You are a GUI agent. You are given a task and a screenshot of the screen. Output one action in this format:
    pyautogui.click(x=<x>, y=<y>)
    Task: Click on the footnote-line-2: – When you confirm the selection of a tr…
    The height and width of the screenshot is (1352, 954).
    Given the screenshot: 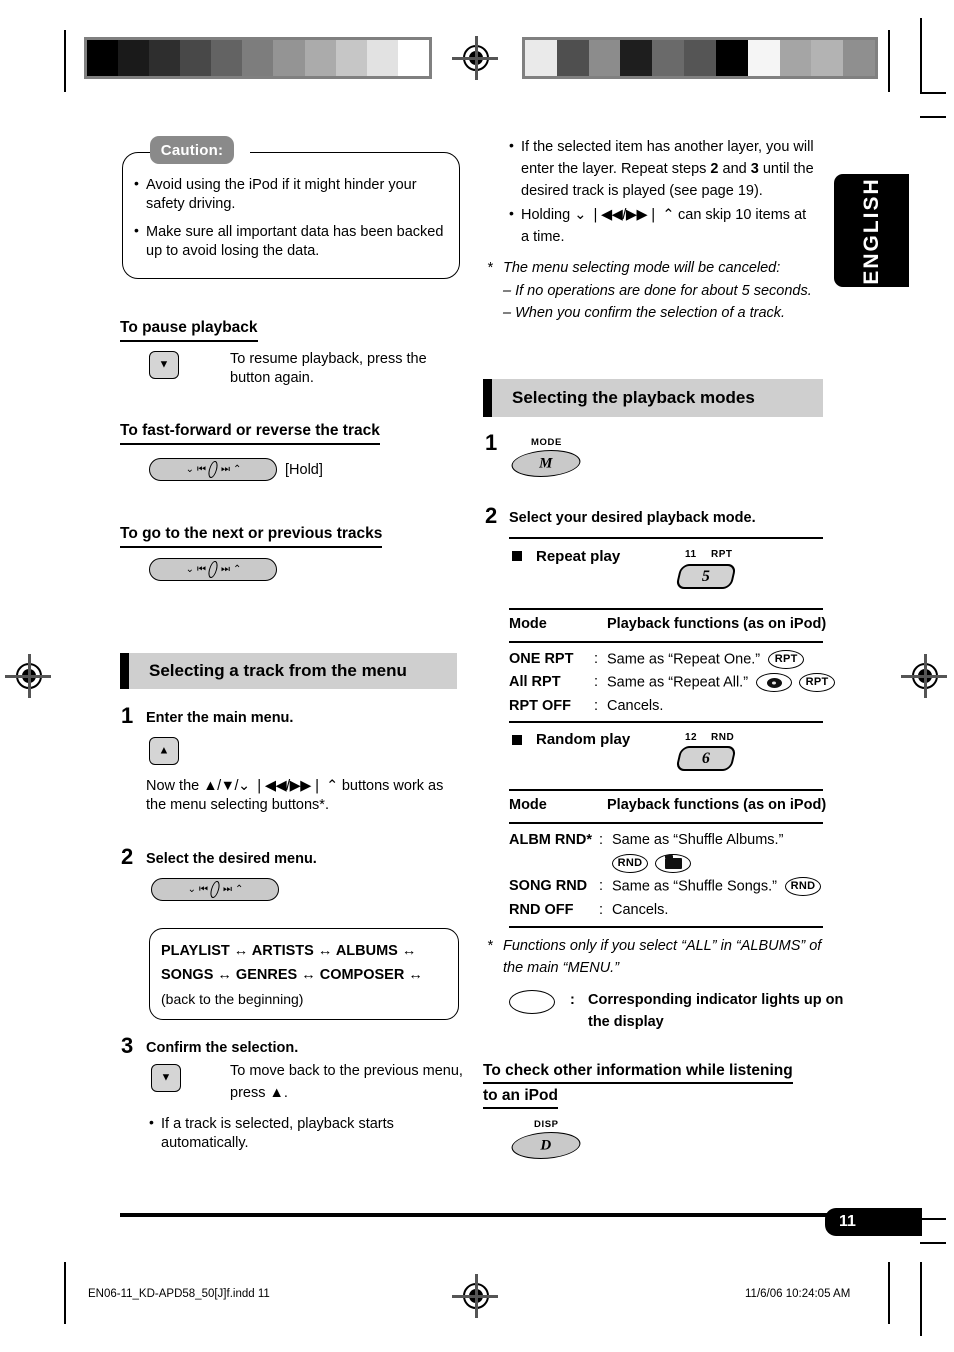 What is the action you would take?
    pyautogui.click(x=644, y=313)
    